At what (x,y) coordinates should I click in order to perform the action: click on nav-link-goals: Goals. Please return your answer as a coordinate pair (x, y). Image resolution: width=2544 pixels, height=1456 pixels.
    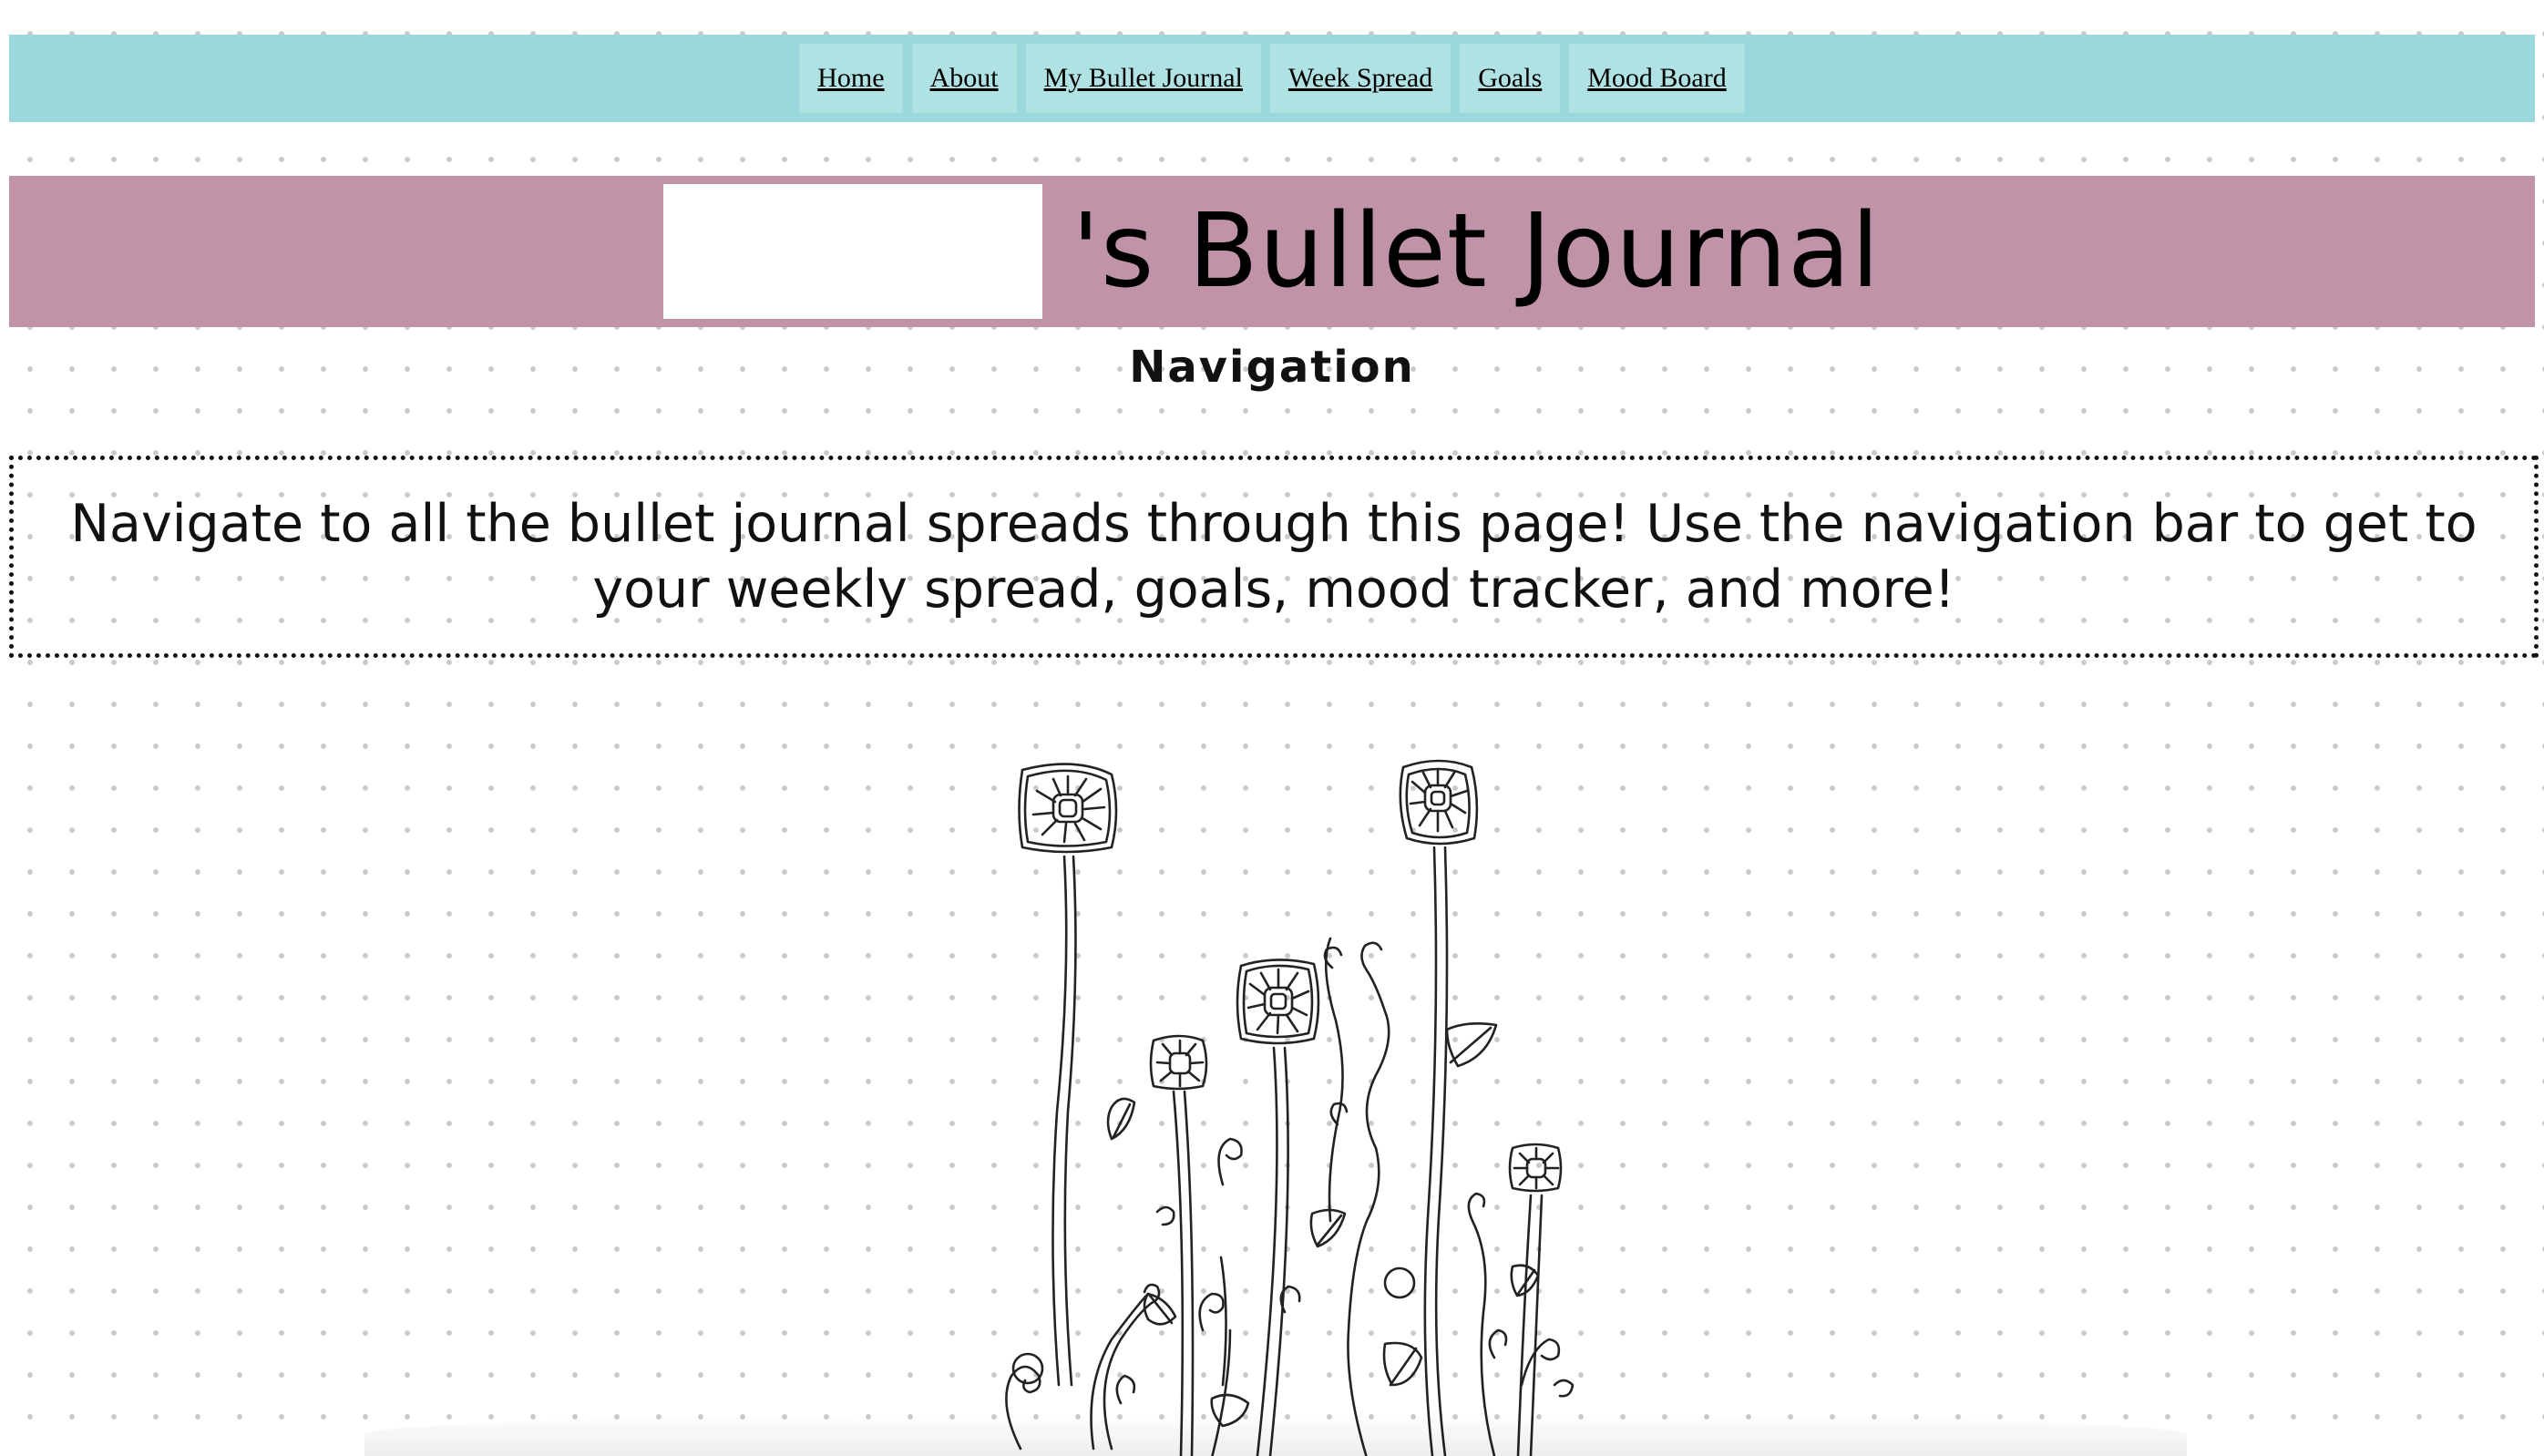
    Looking at the image, I should click on (1510, 78).